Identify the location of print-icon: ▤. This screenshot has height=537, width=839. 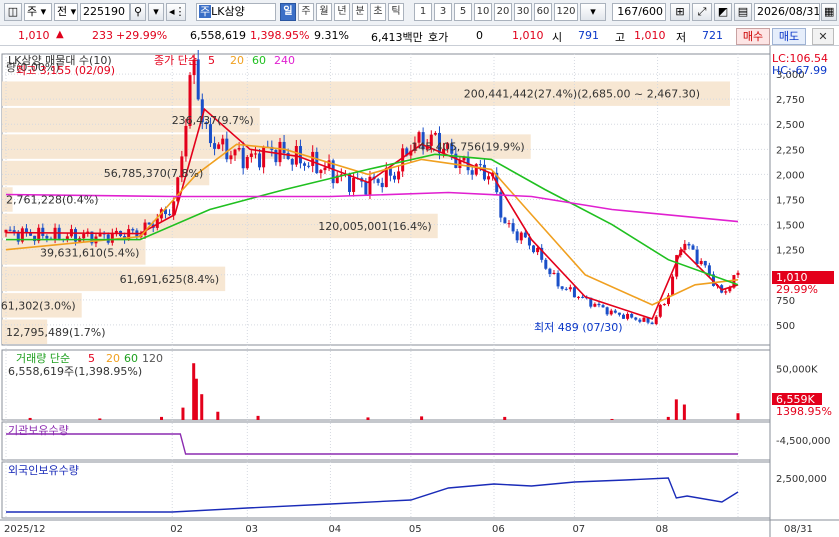
(743, 12).